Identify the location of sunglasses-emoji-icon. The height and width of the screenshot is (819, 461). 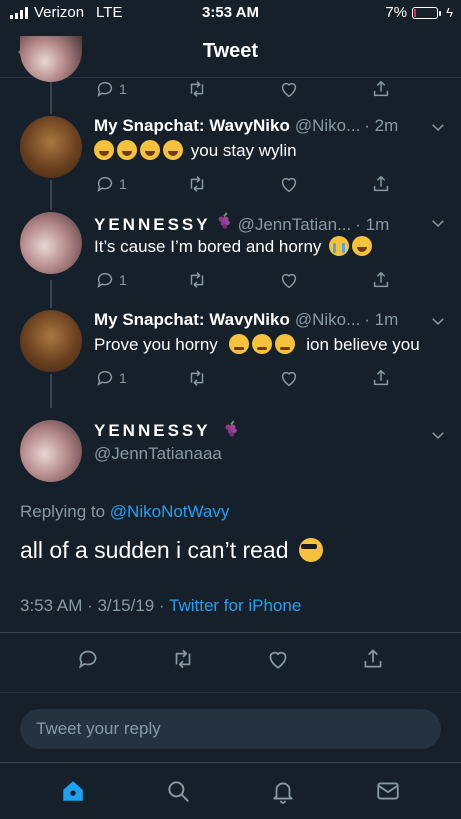
(310, 550).